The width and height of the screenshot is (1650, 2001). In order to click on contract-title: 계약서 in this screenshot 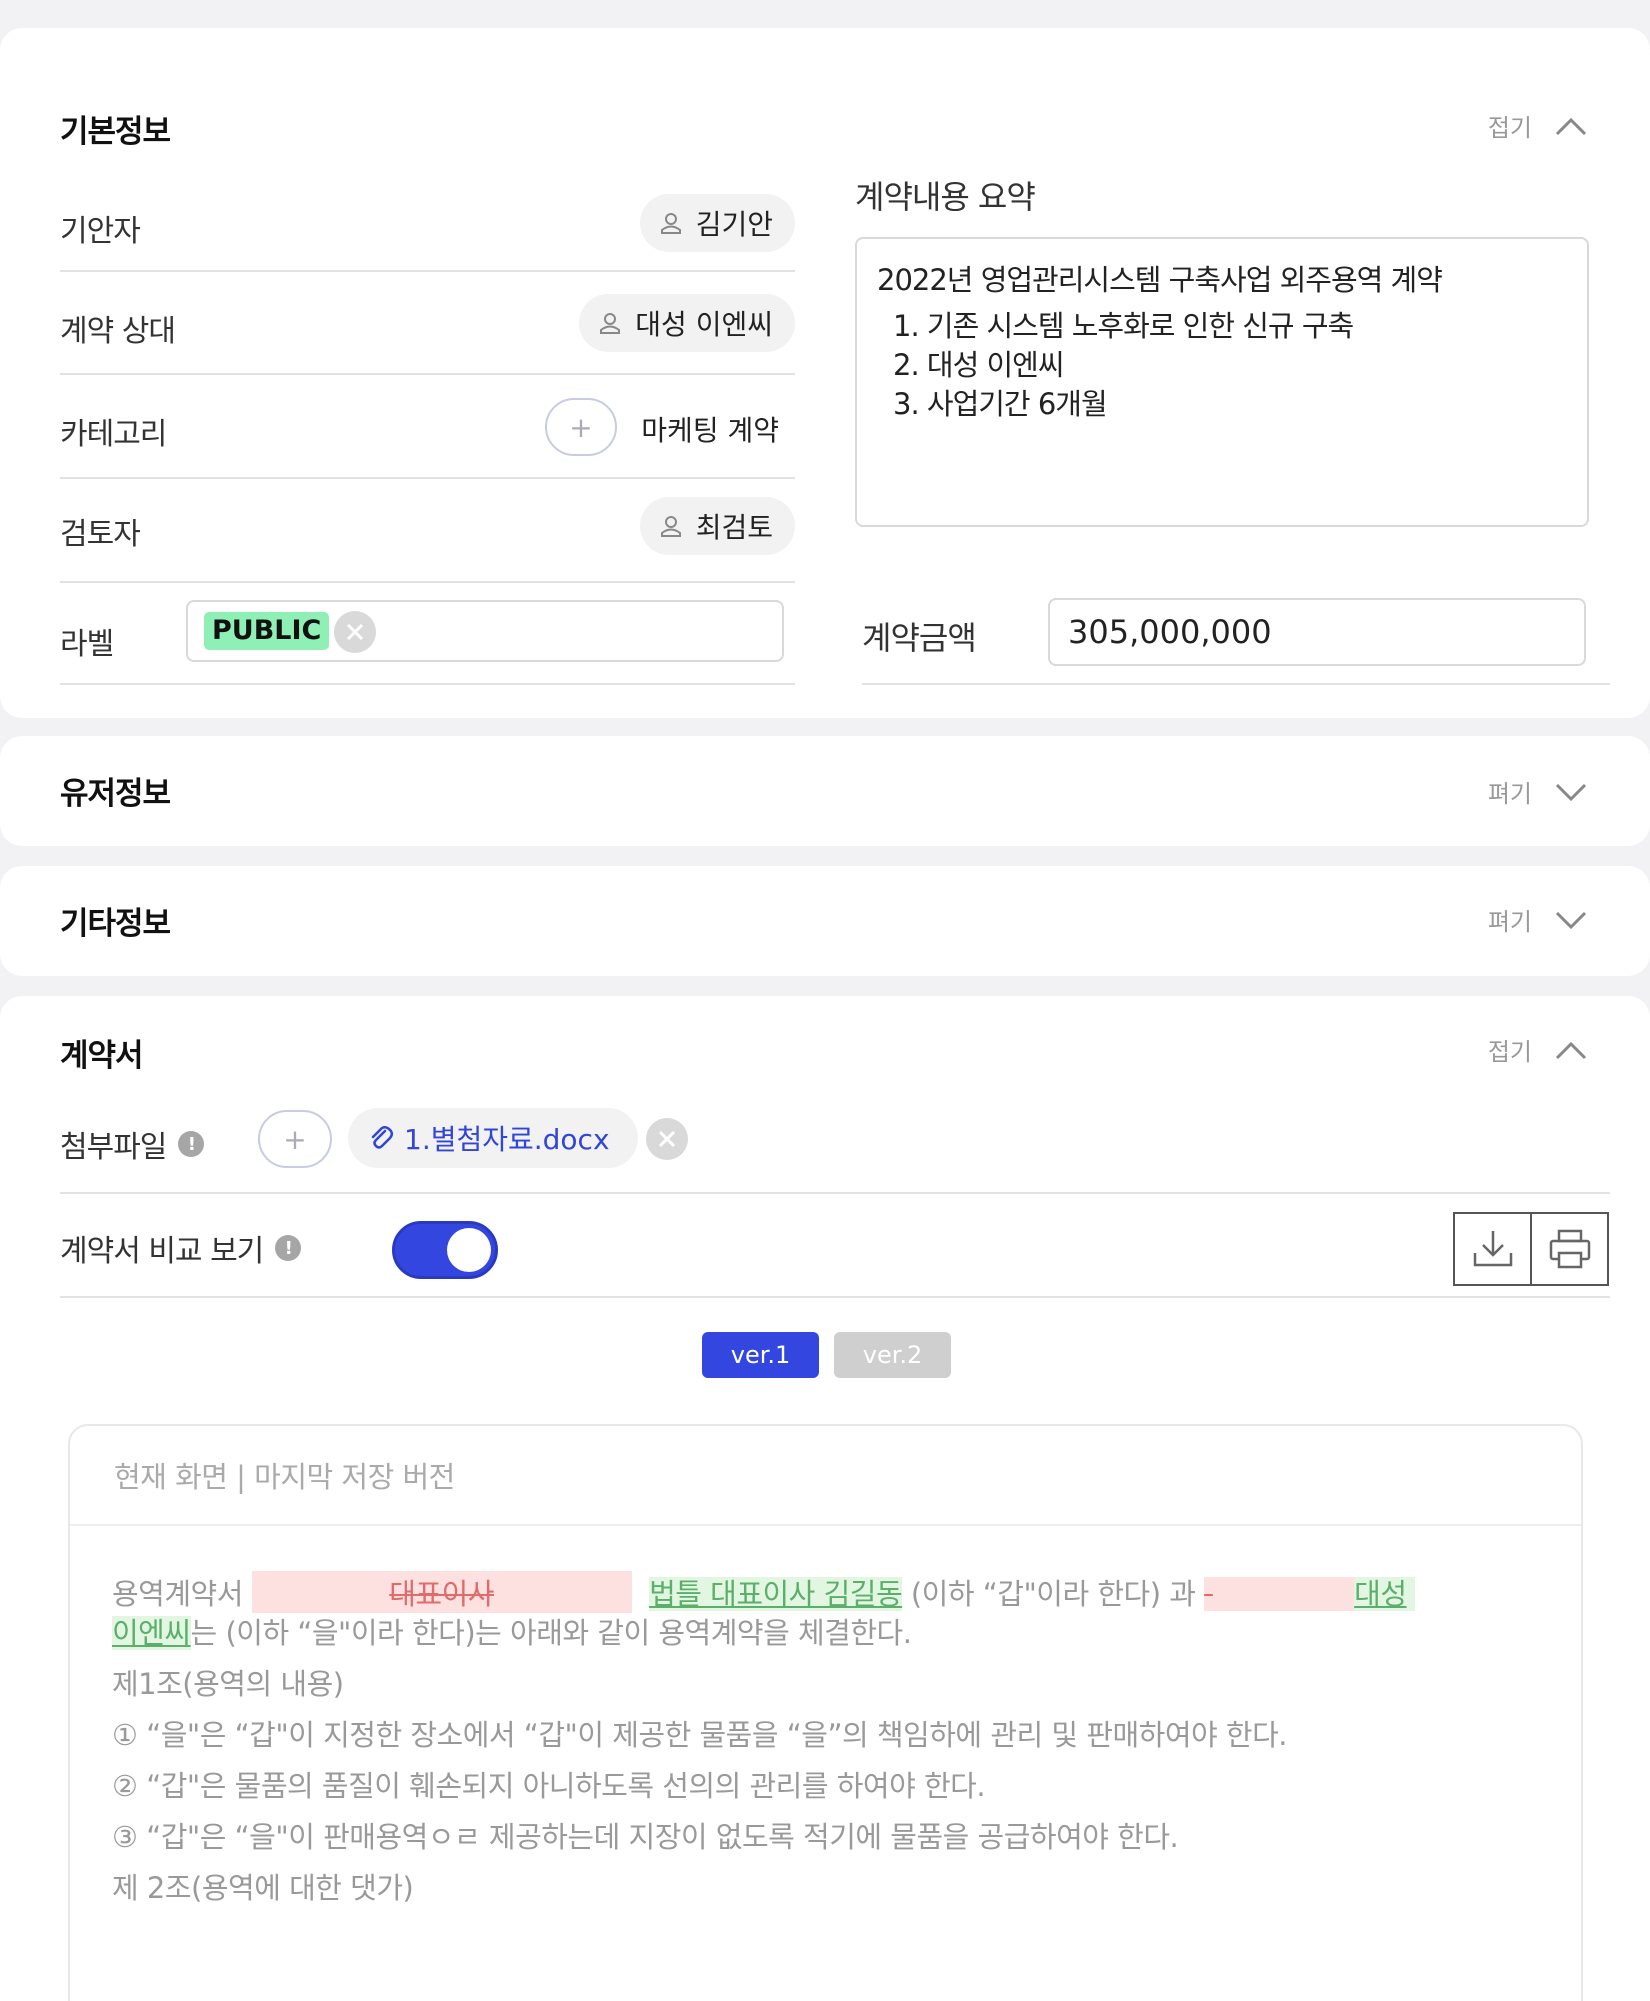, I will do `click(102, 1056)`.